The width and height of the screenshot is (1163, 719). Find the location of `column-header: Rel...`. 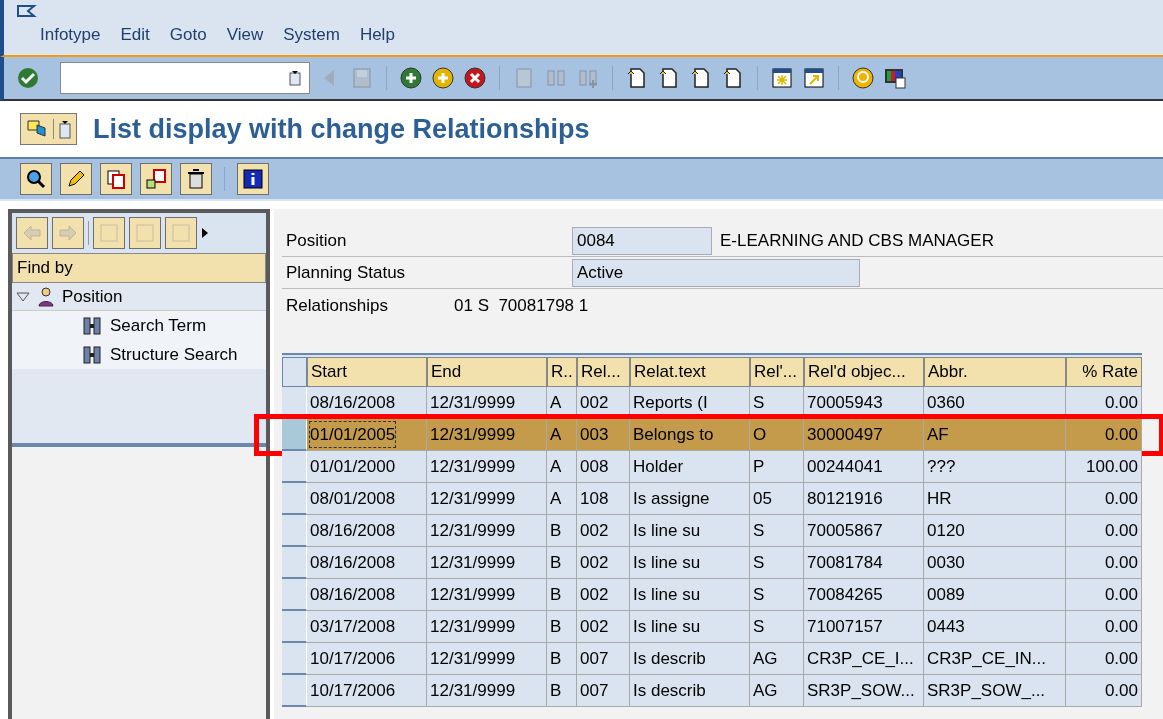

column-header: Rel... is located at coordinates (603, 372).